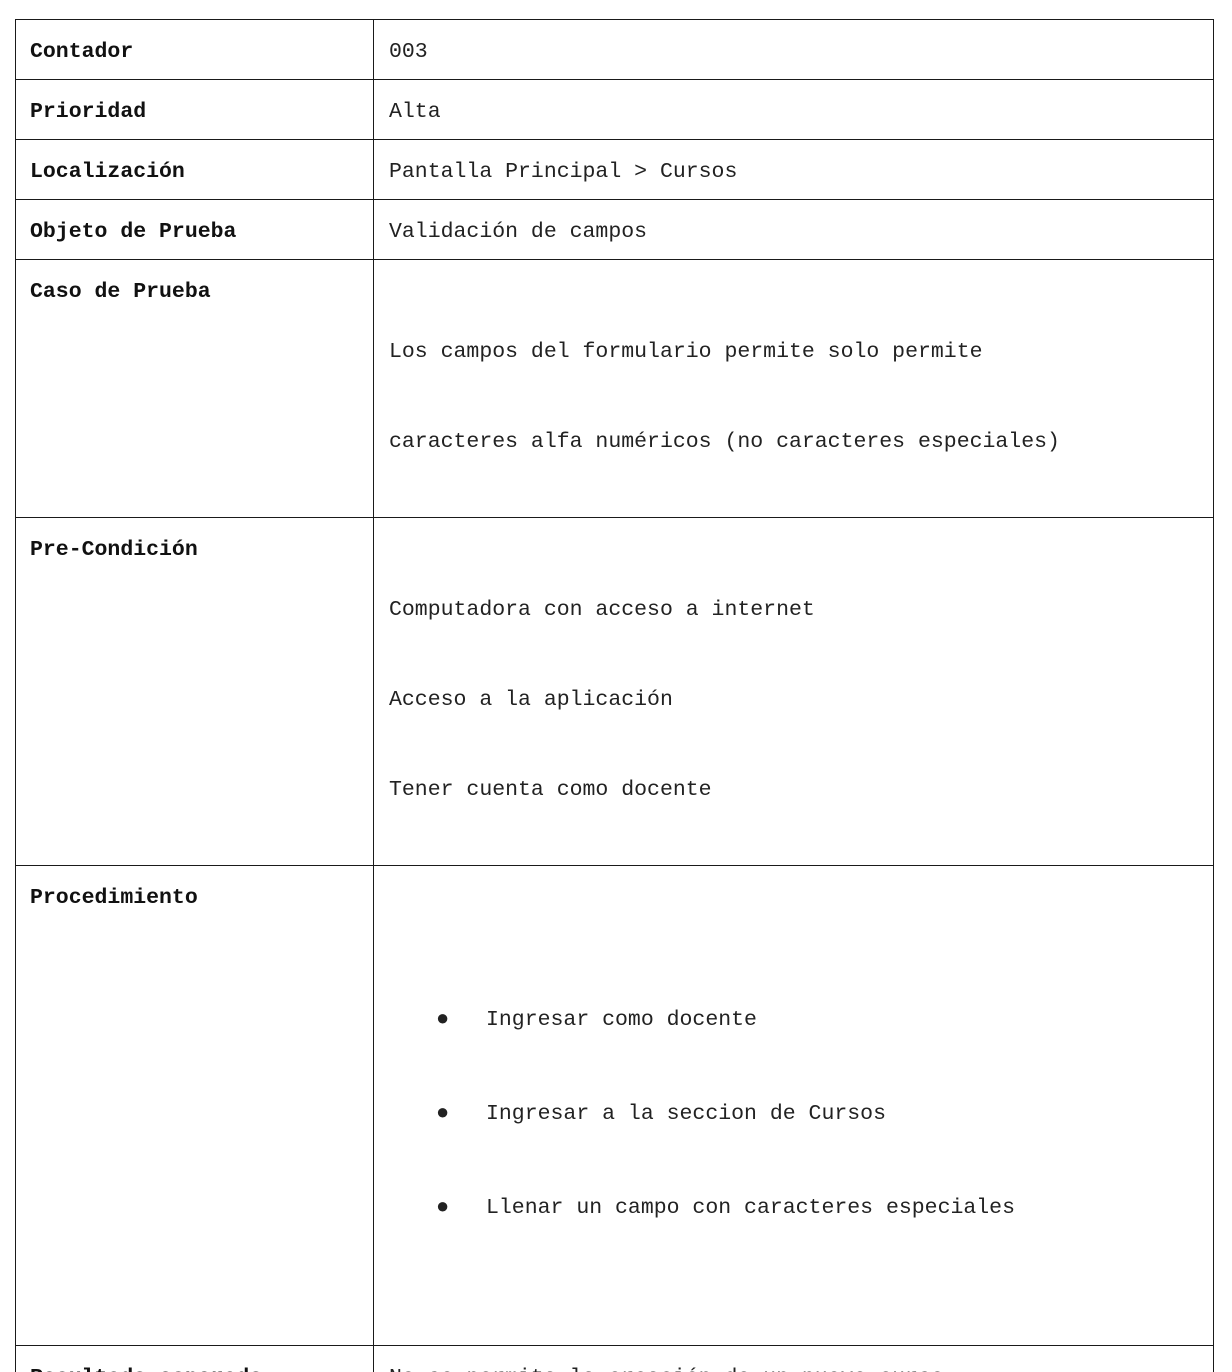 The height and width of the screenshot is (1372, 1232). Describe the element at coordinates (794, 170) in the screenshot. I see `value-localizacion: Pantalla Principal > Cursos` at that location.